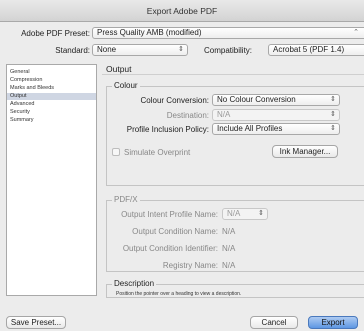 The width and height of the screenshot is (364, 331). I want to click on window-title: Export Adobe PDF, so click(182, 11).